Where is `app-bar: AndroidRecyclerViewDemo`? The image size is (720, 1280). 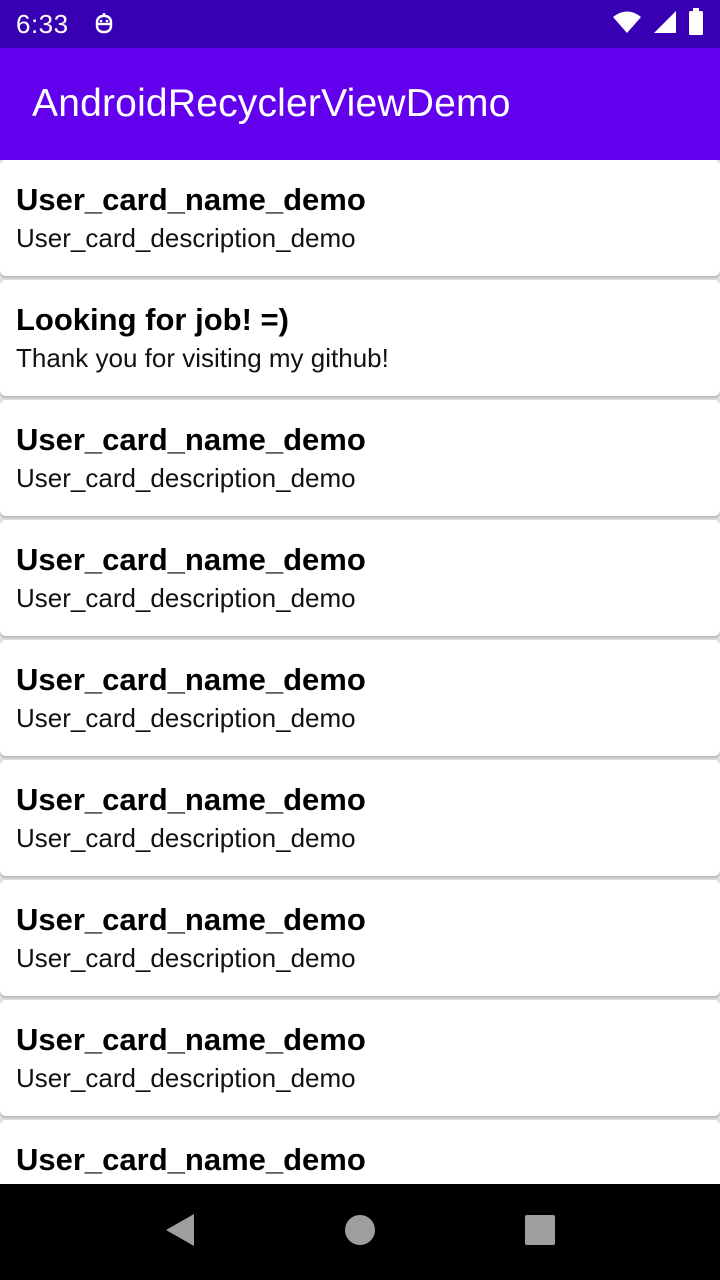
app-bar: AndroidRecyclerViewDemo is located at coordinates (360, 104).